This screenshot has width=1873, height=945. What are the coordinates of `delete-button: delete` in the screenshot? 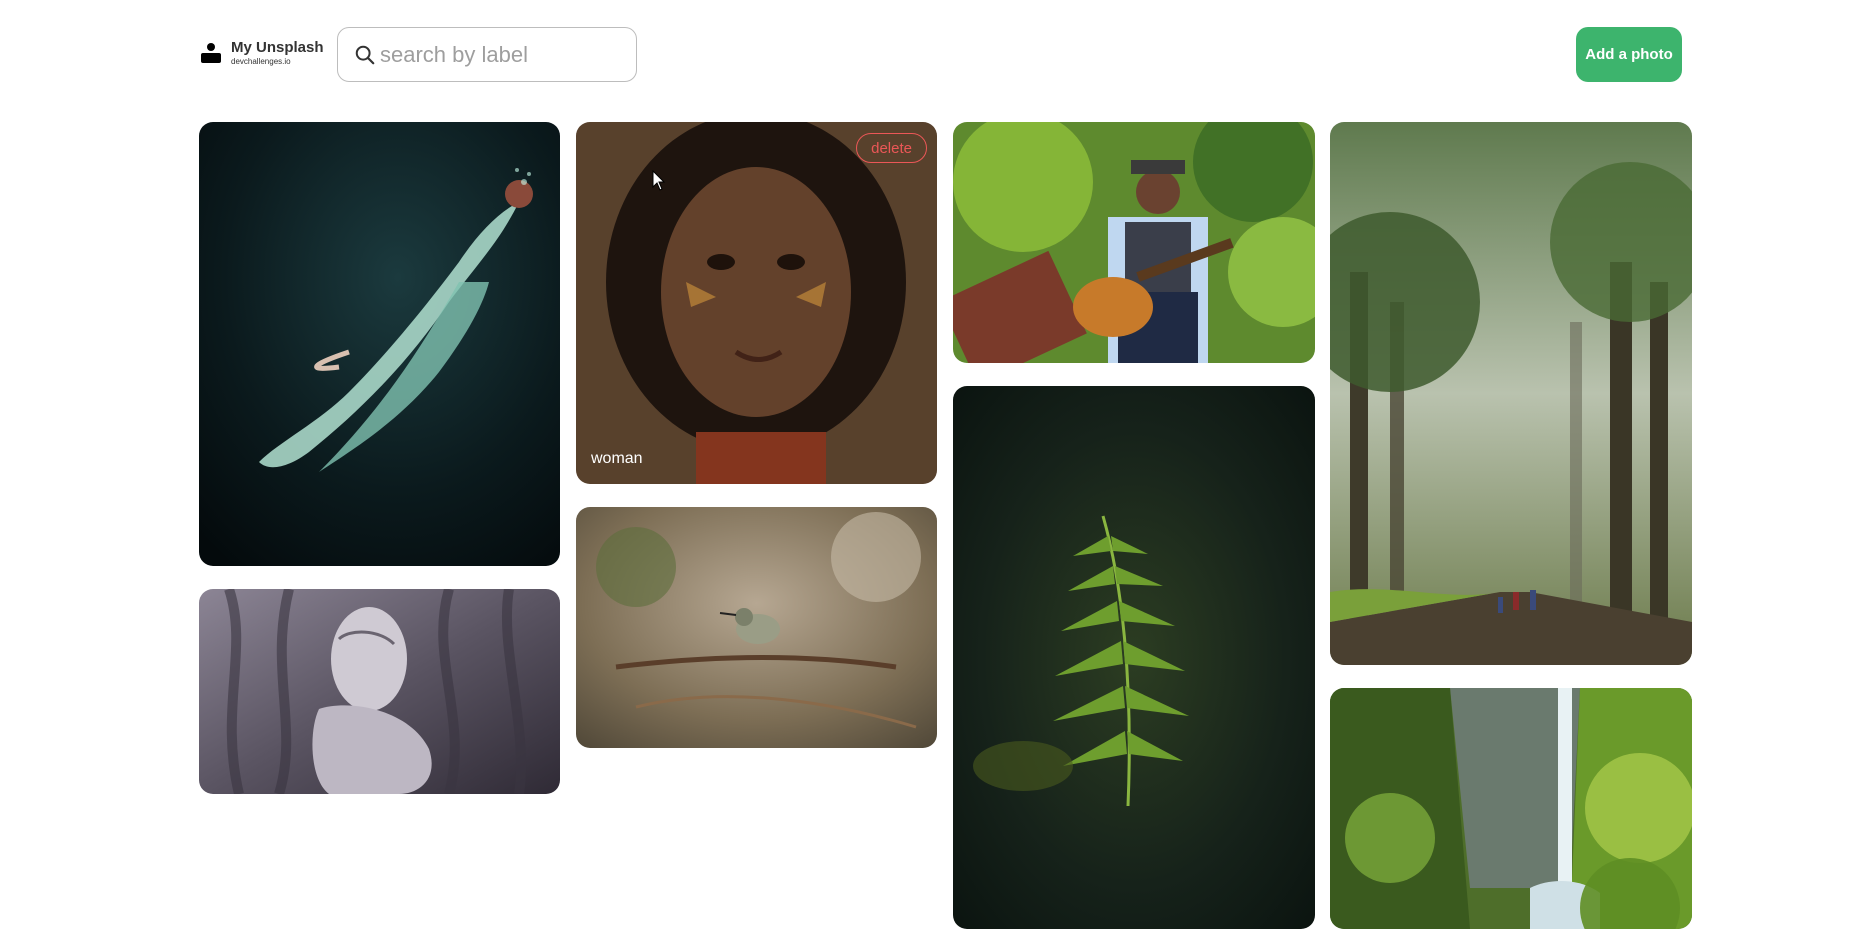 It's located at (891, 148).